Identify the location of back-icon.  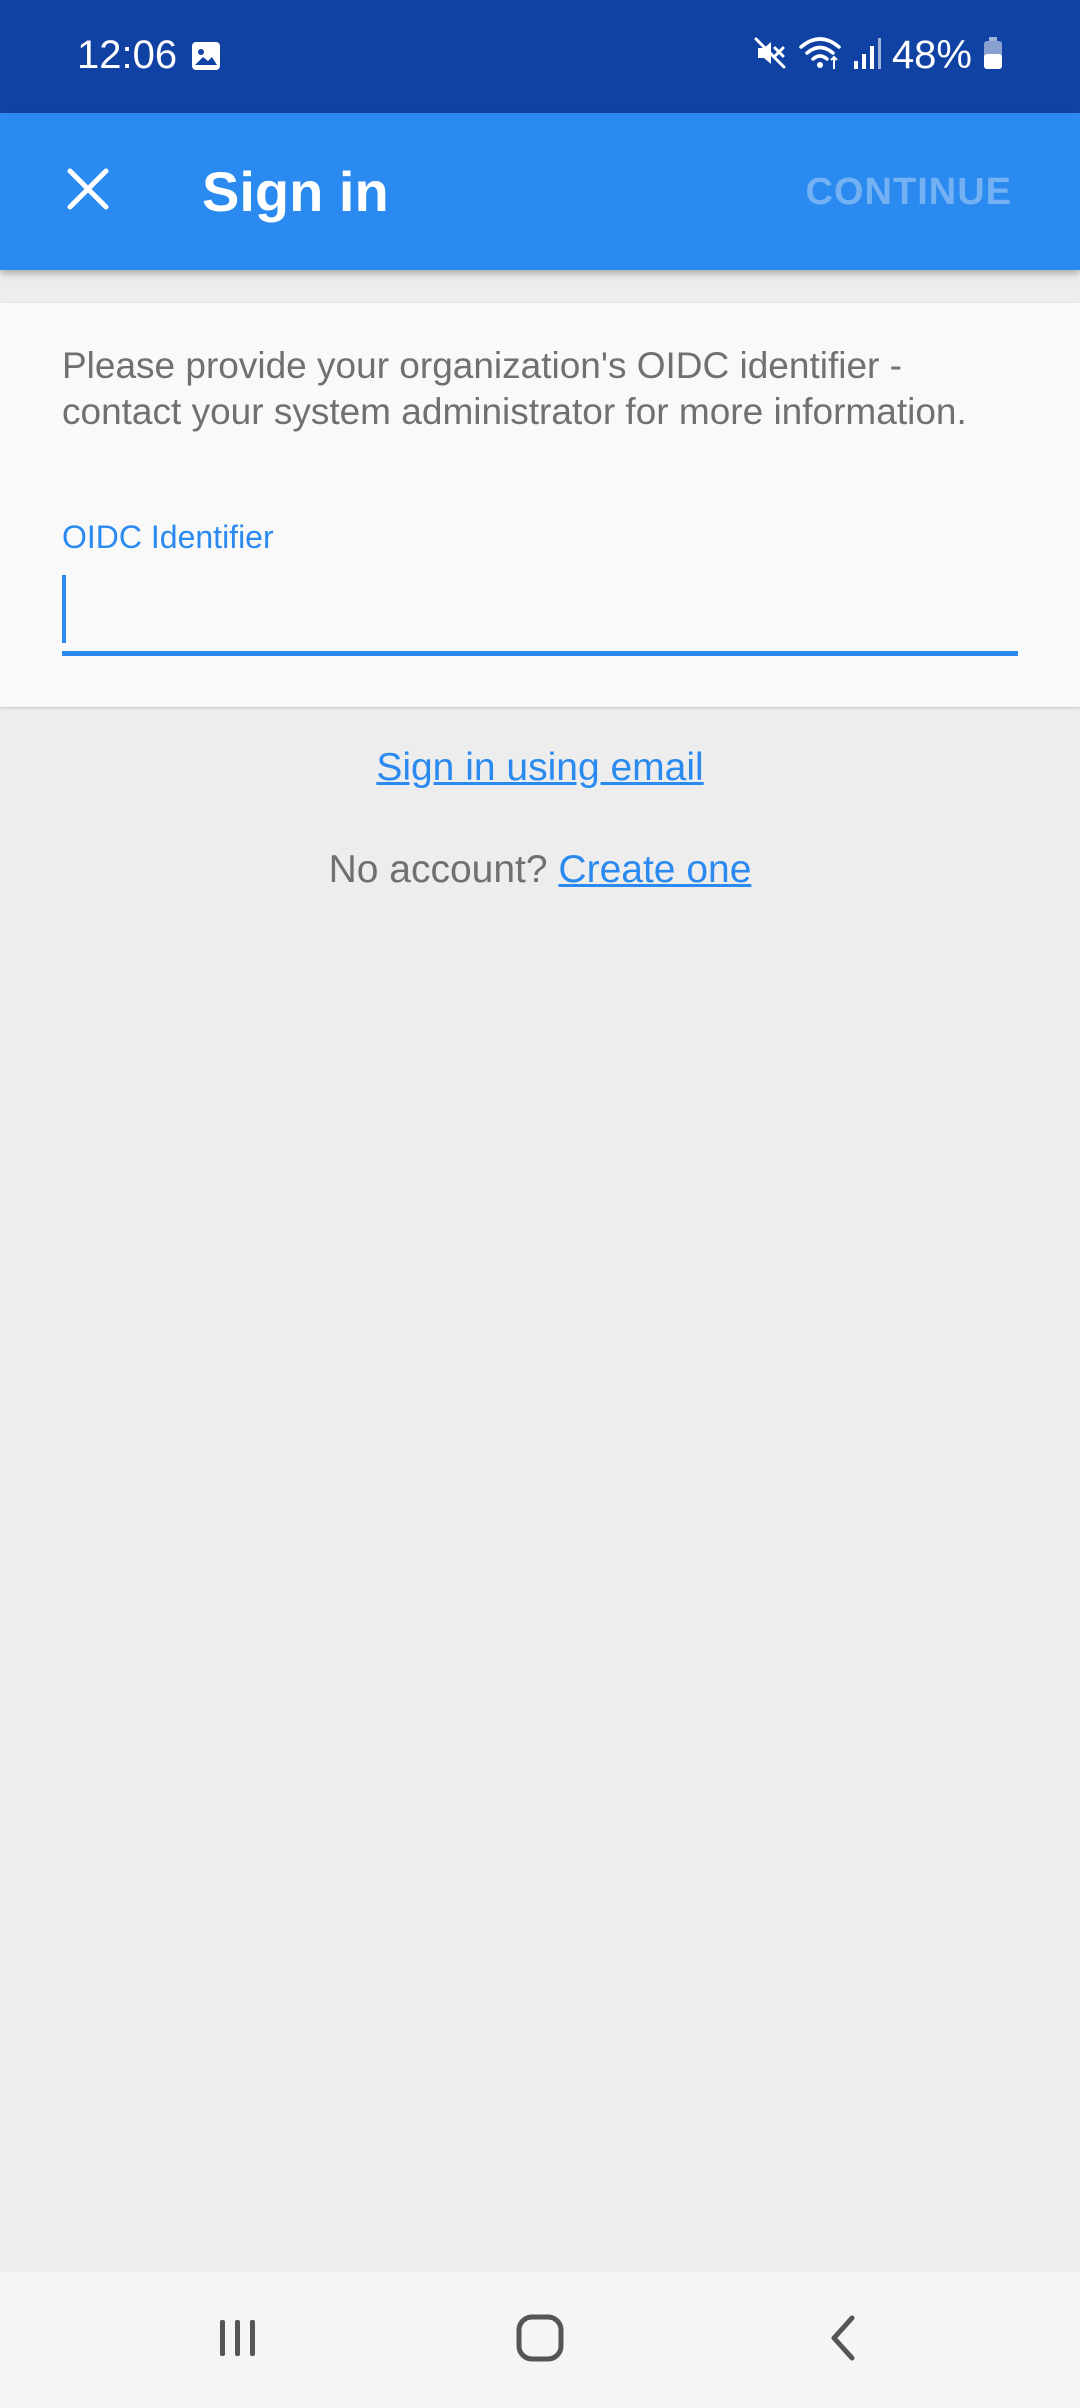
(844, 2340).